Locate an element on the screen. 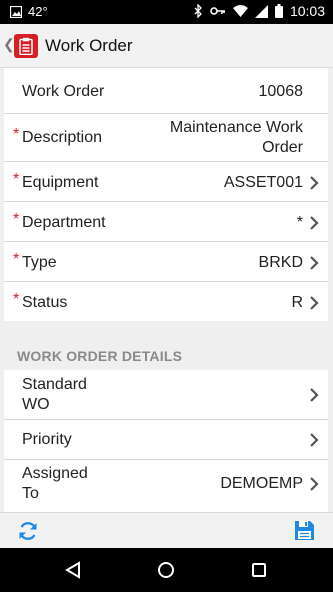 Image resolution: width=333 pixels, height=592 pixels. save-icon is located at coordinates (304, 530).